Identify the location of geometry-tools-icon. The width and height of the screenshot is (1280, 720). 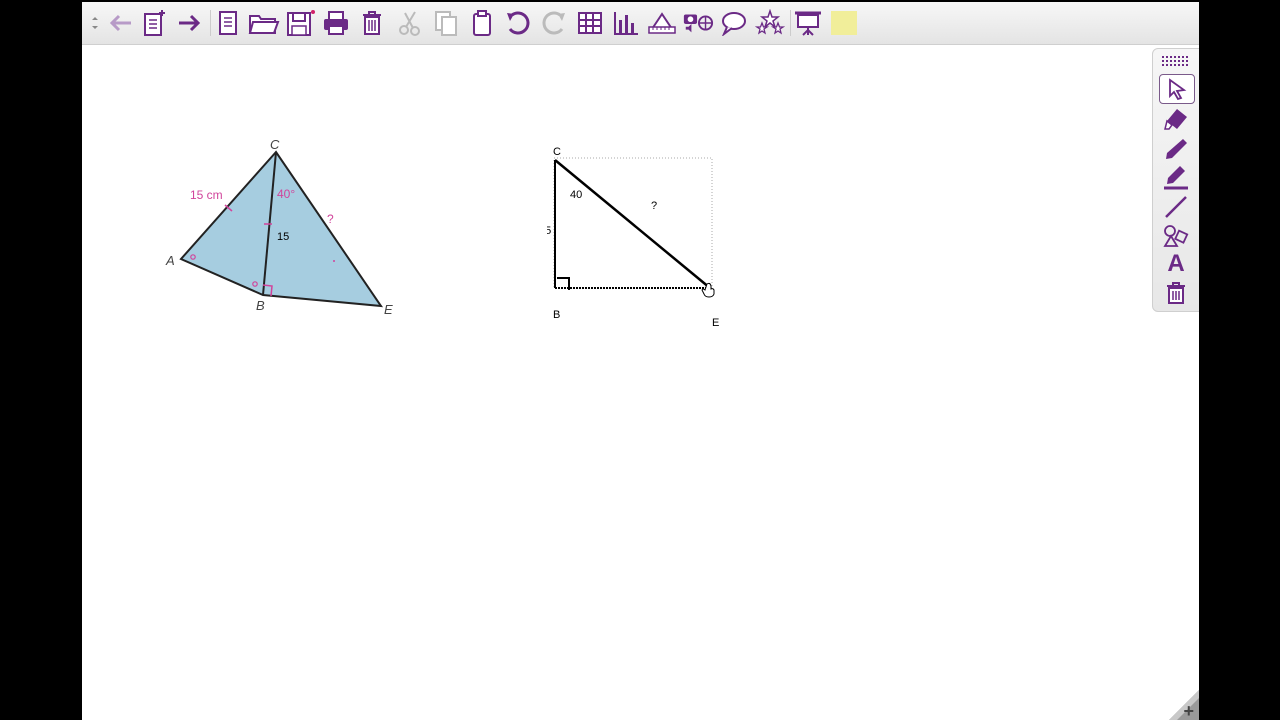
(662, 23).